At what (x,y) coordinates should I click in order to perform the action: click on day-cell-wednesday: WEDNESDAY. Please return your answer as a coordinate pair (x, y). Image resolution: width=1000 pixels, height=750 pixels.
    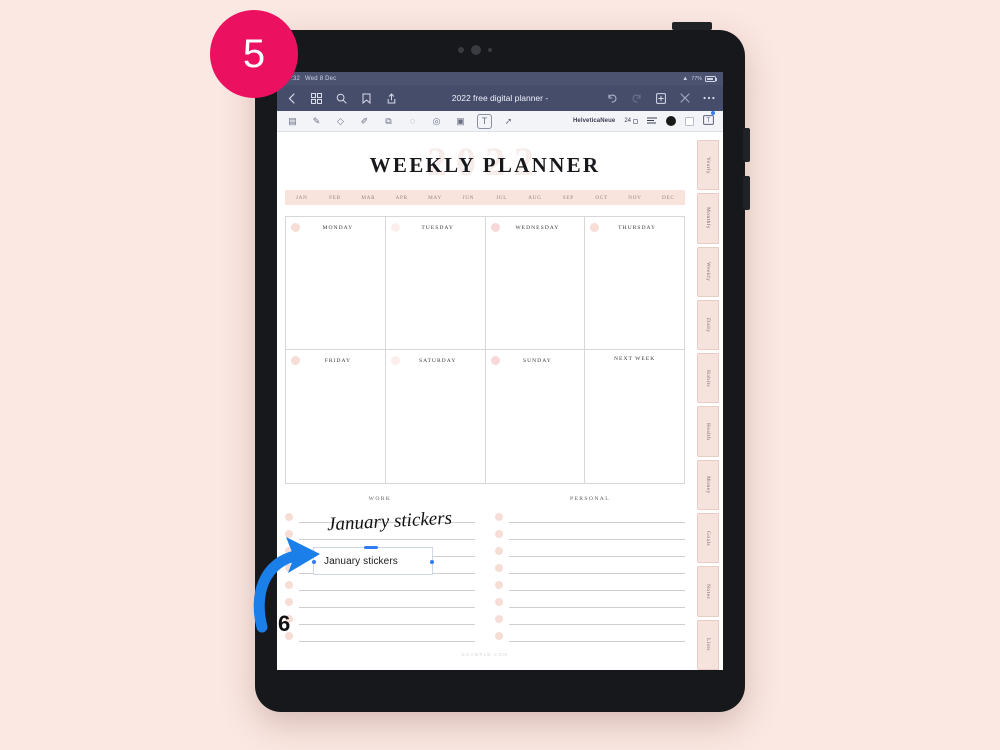
    Looking at the image, I should click on (536, 283).